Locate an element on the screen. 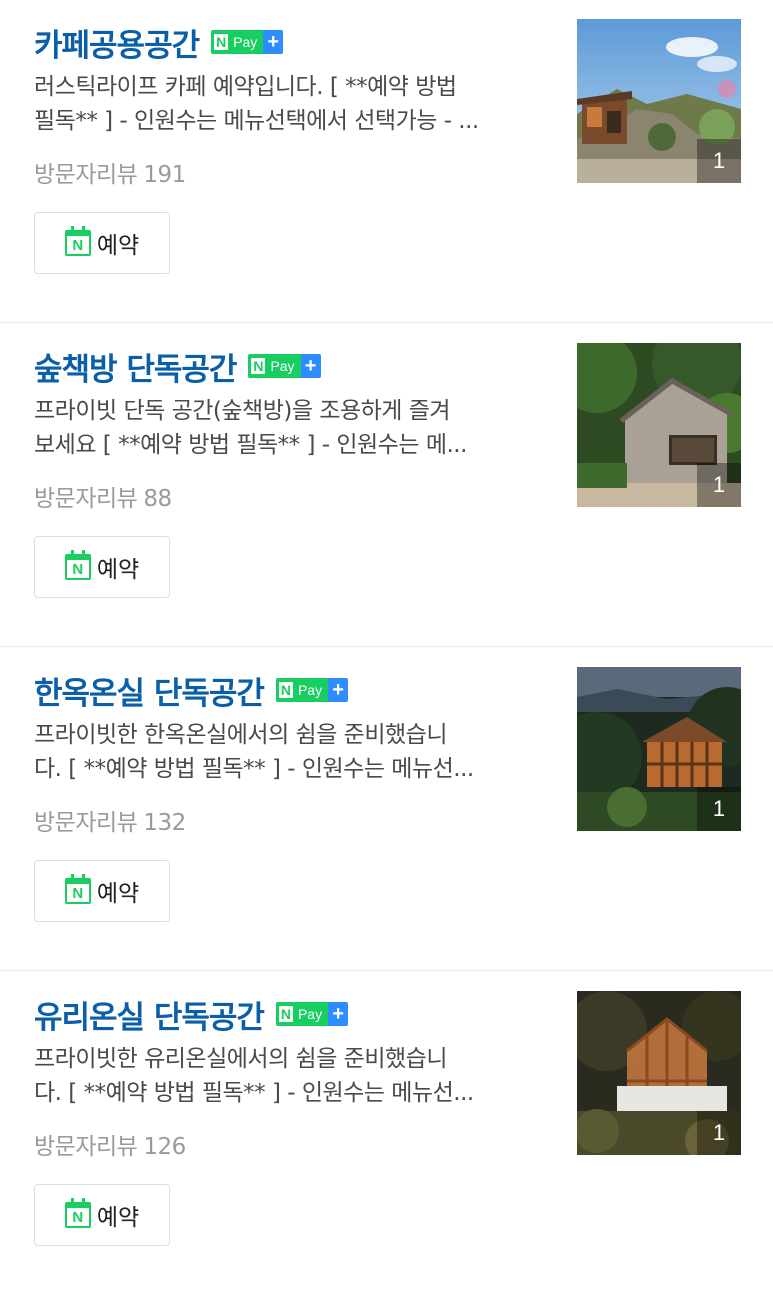 This screenshot has height=1295, width=773. description-line: 프라이빗한 한옥온실에서의 쉼을 준비했습니 is located at coordinates (240, 735).